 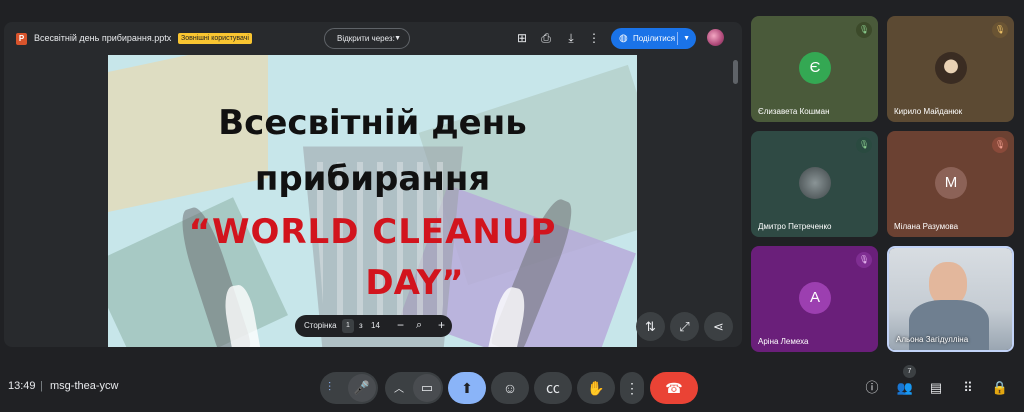 I want to click on page-of: з, so click(x=361, y=325).